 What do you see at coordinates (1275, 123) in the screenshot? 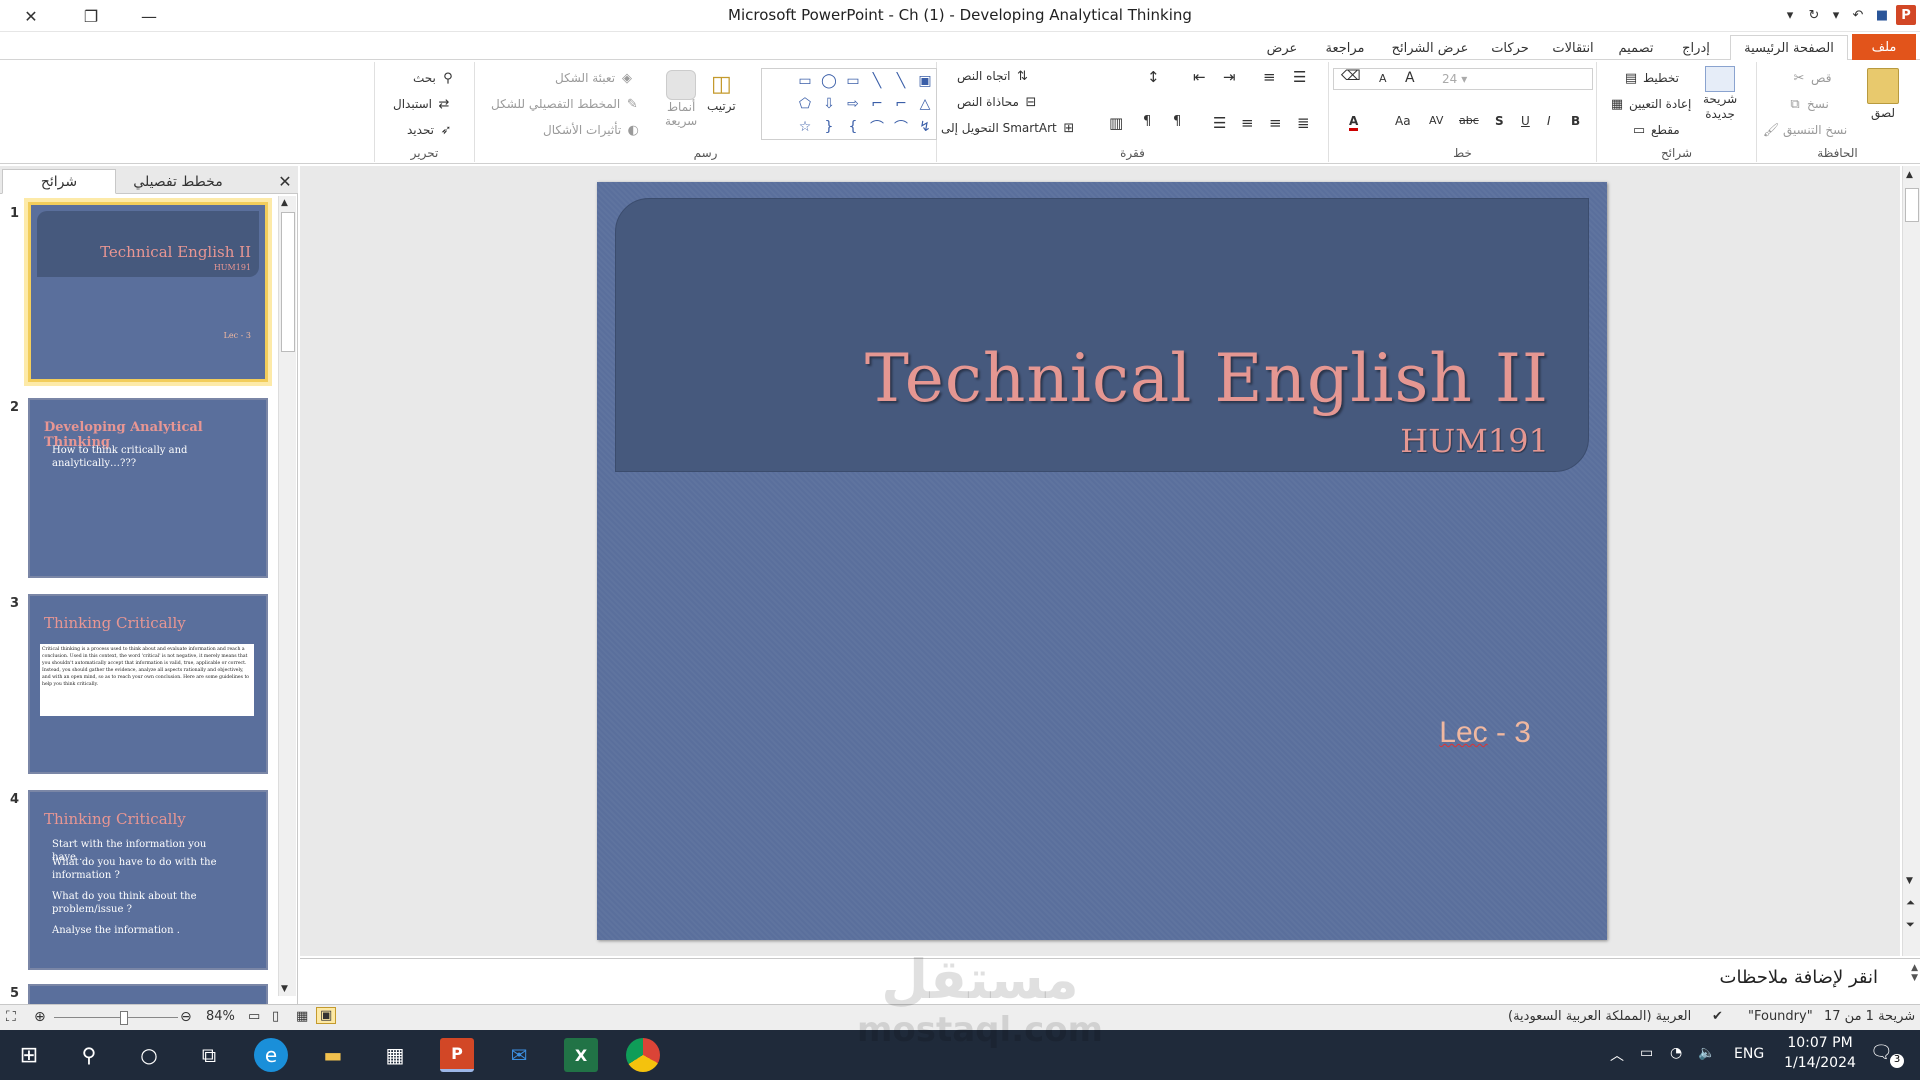
I see `align-center-icon: ≡` at bounding box center [1275, 123].